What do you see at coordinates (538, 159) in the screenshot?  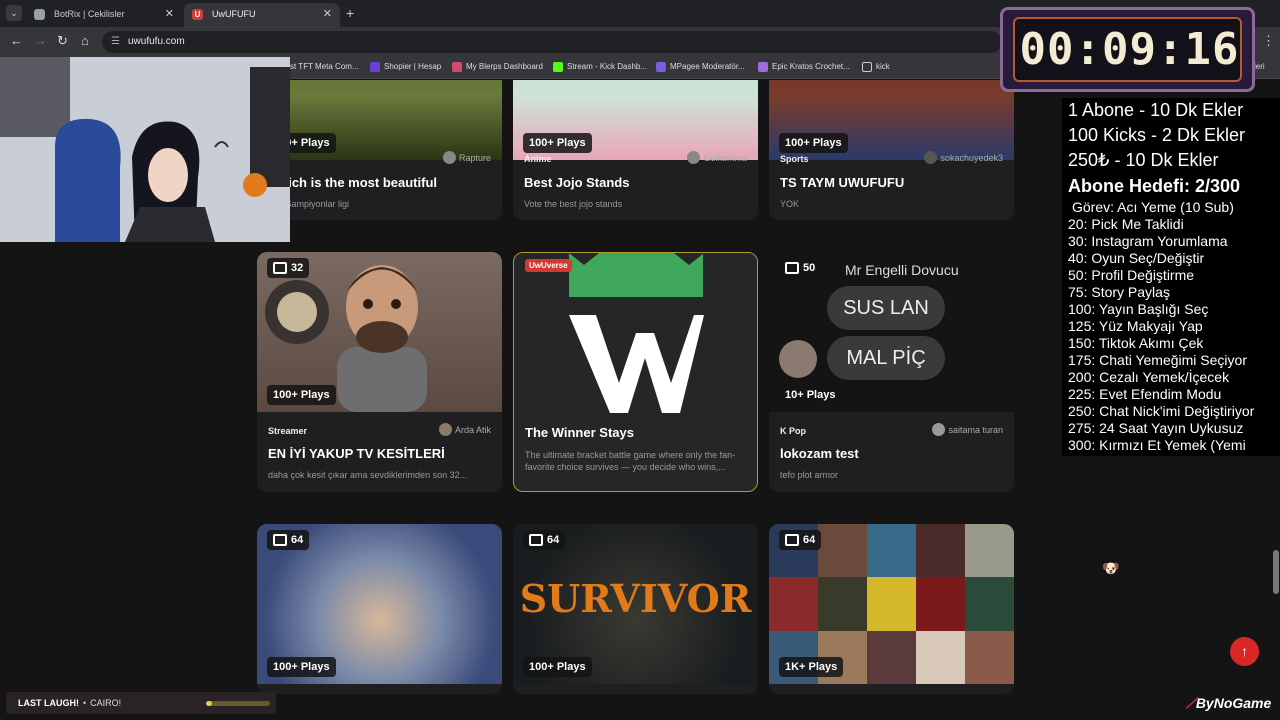 I see `card-category: Anime` at bounding box center [538, 159].